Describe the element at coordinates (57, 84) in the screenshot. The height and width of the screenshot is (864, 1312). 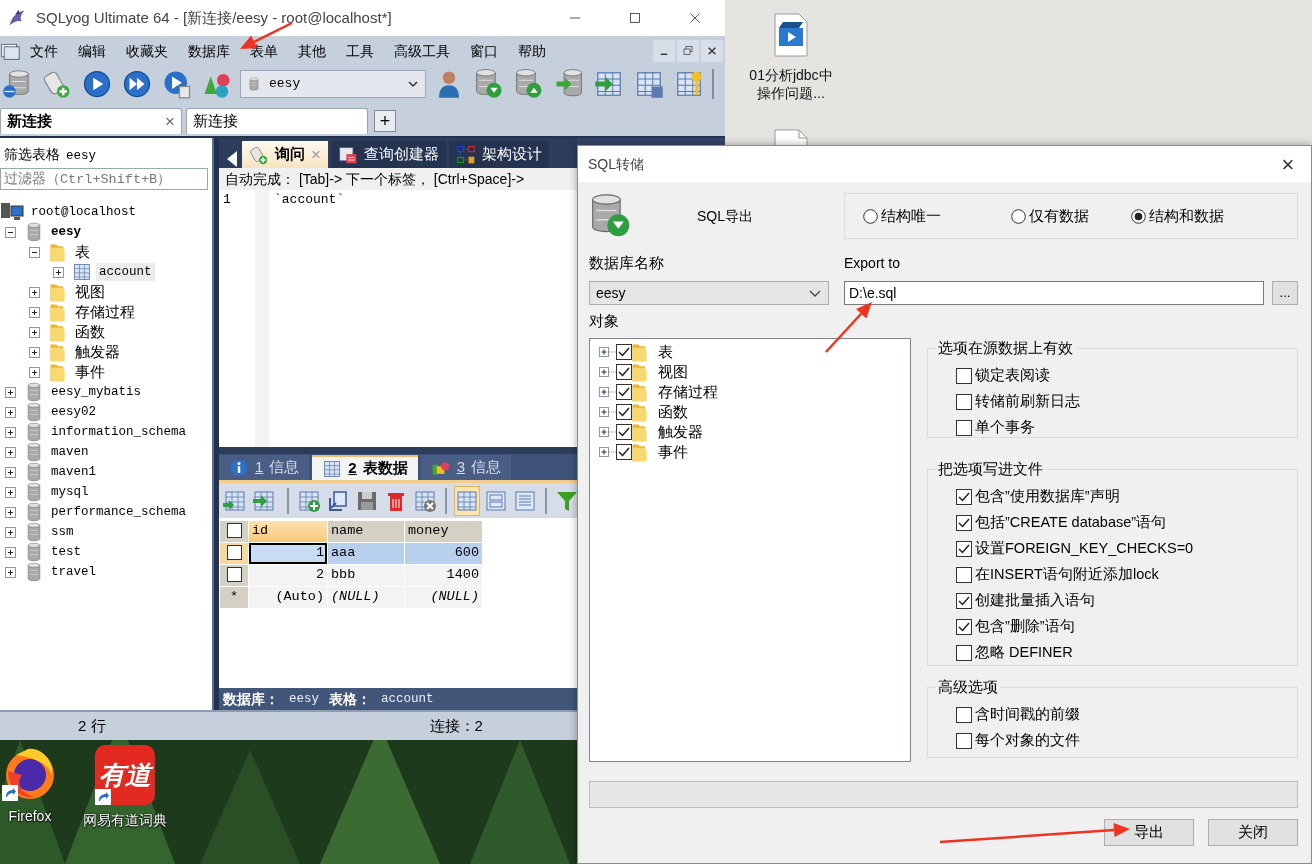
I see `new-query-icon` at that location.